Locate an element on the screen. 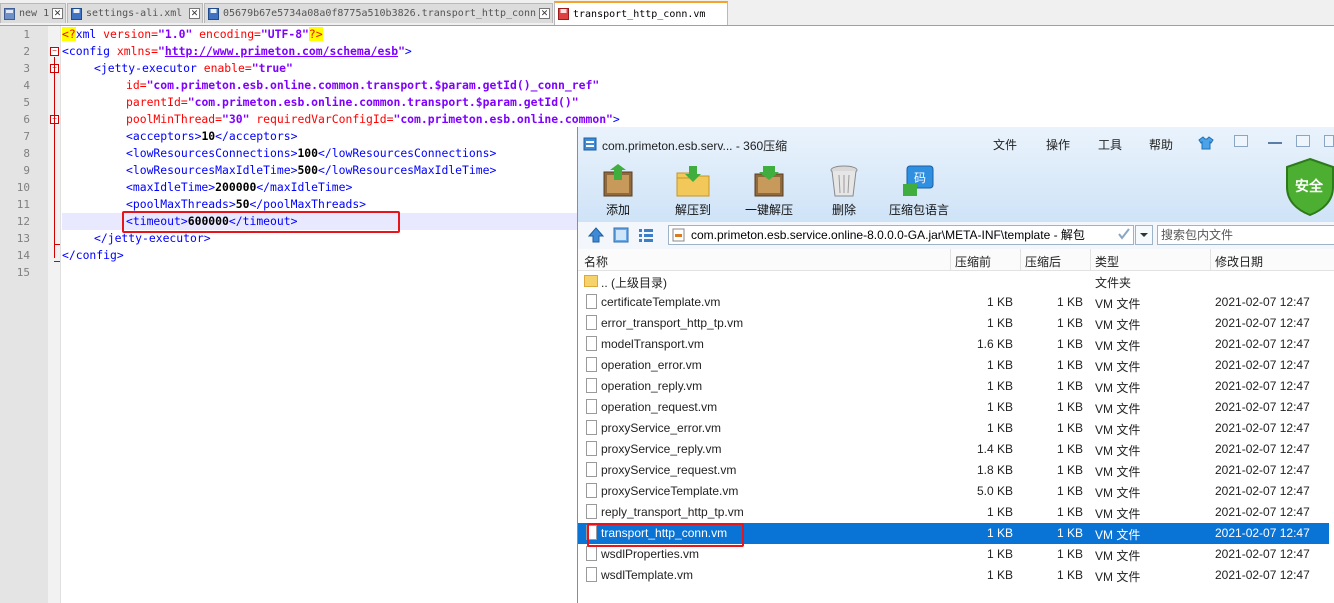 The image size is (1334, 603). feedback-icon is located at coordinates (1241, 141).